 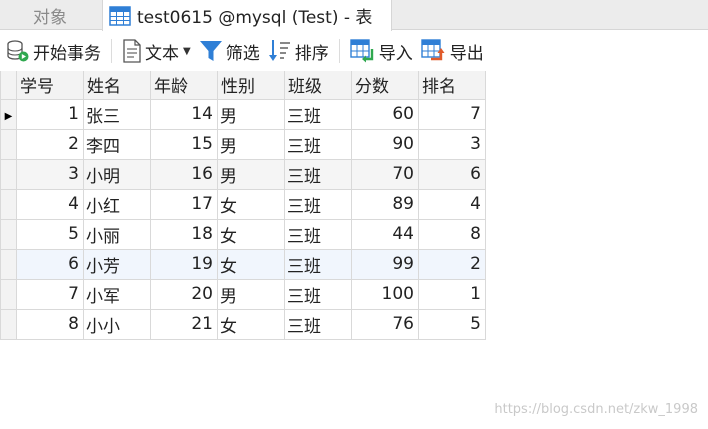 I want to click on cell-rank: 6, so click(x=452, y=174).